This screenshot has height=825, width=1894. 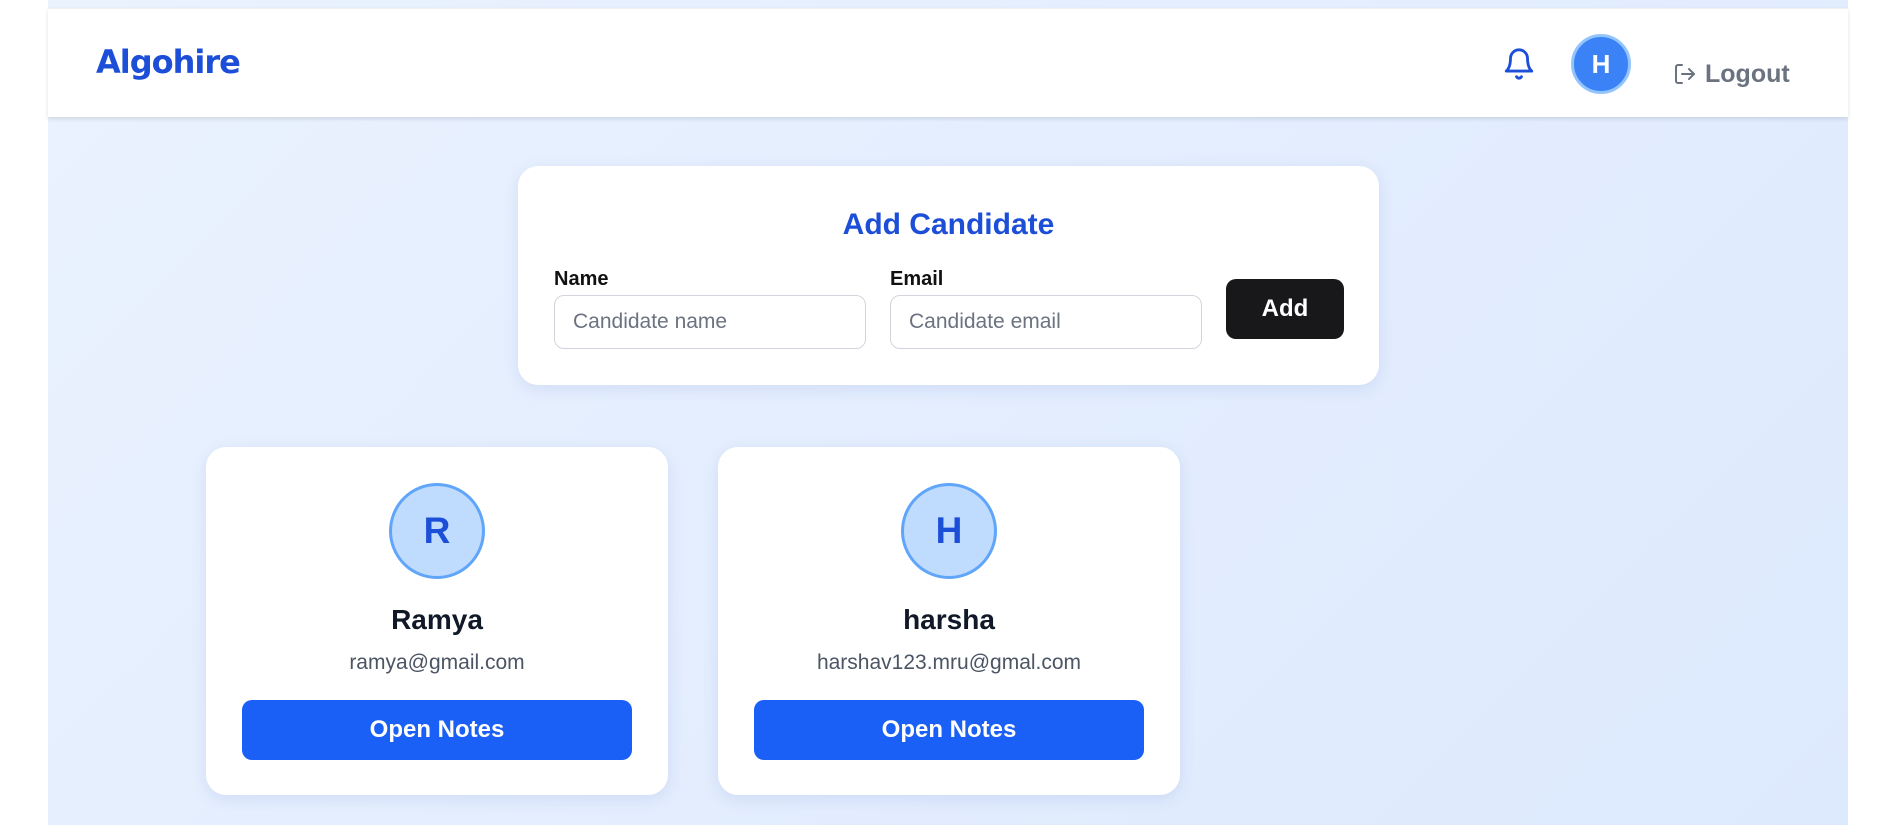 I want to click on candidate-email: harshav123.mru@gmal.com, so click(x=949, y=662).